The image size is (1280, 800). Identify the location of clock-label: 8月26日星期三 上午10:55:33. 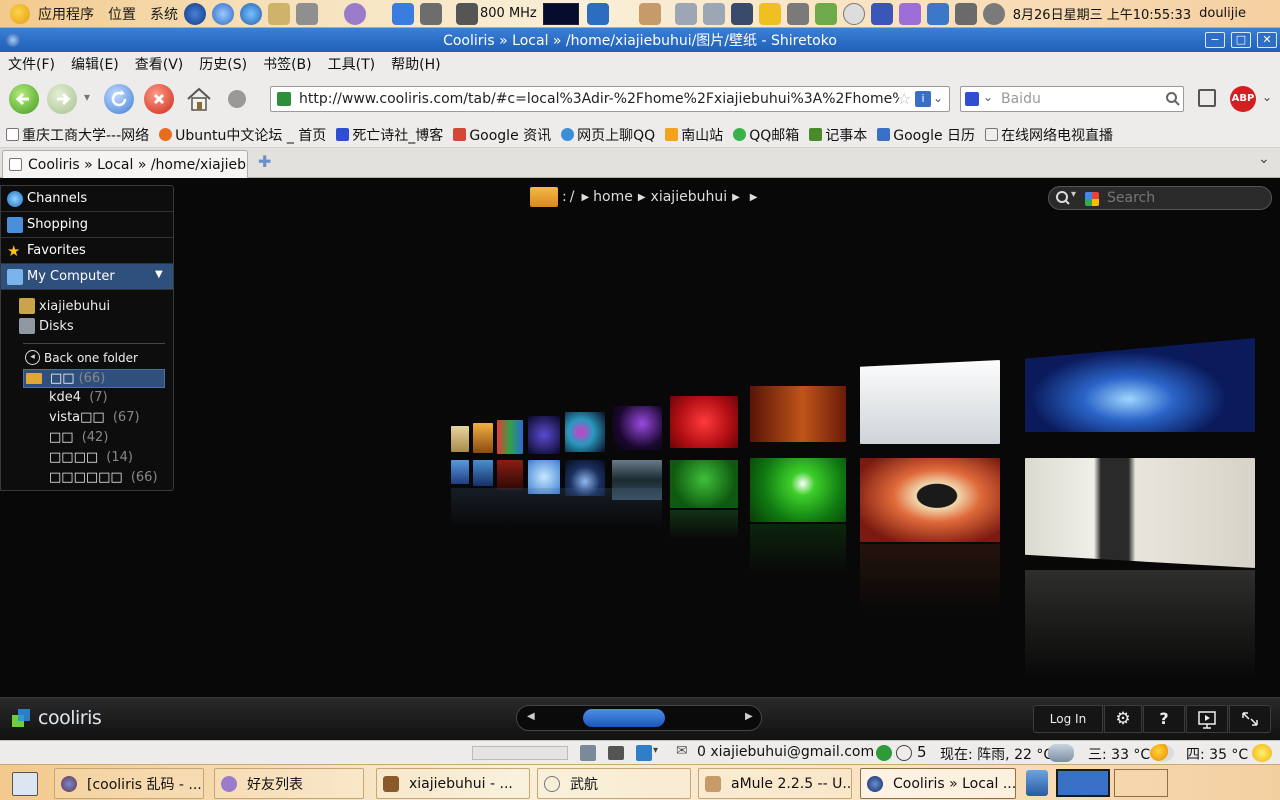
(1102, 13).